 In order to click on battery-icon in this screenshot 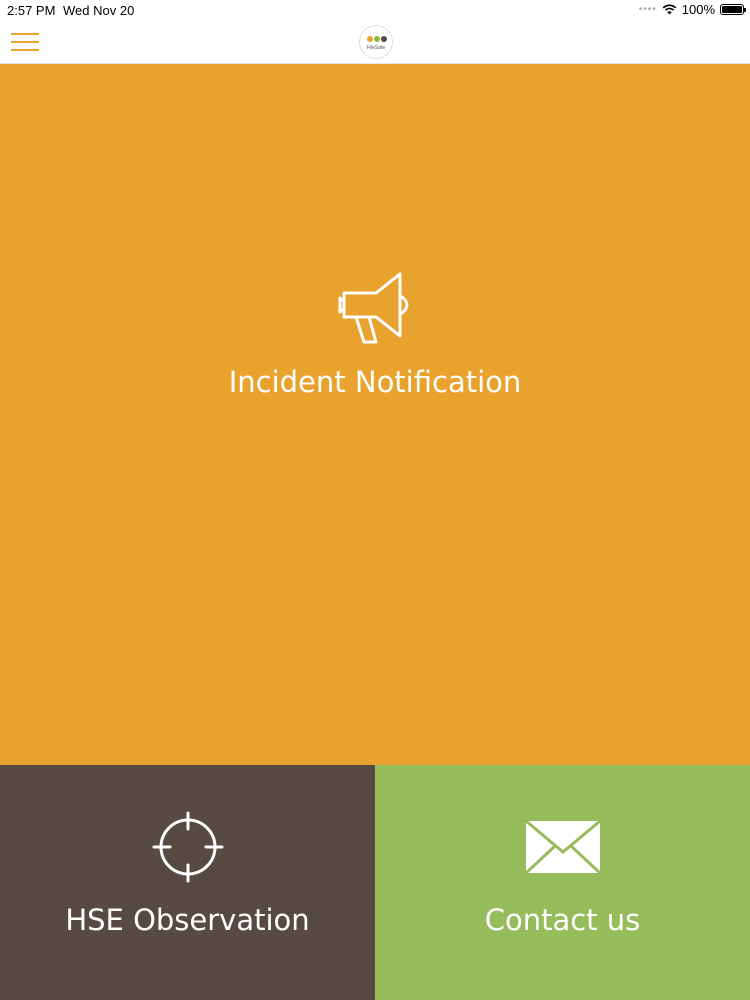, I will do `click(733, 9)`.